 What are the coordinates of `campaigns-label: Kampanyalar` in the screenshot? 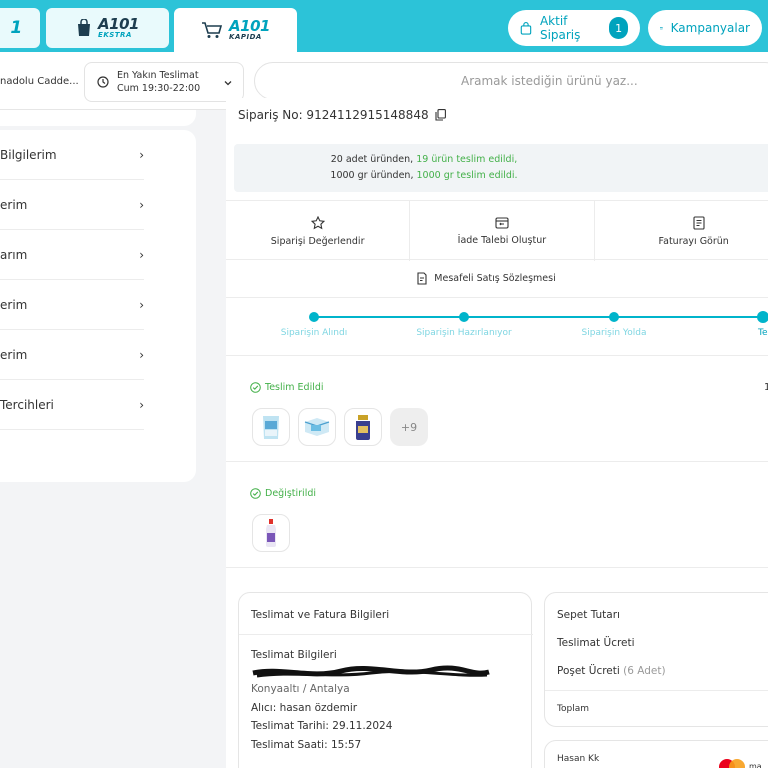 It's located at (710, 28).